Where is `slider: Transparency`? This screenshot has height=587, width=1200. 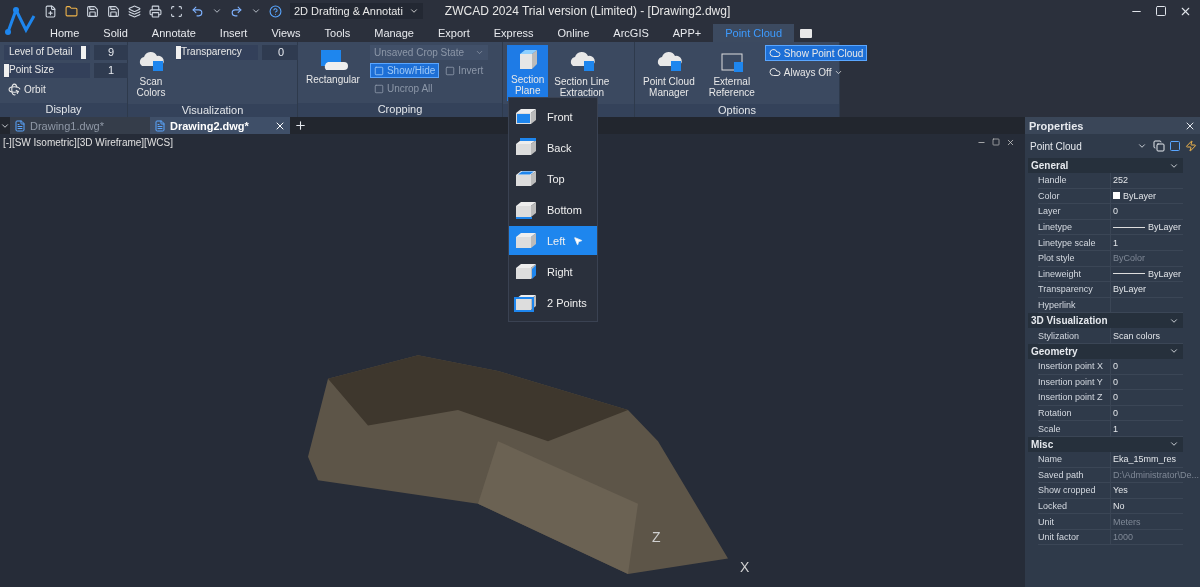 slider: Transparency is located at coordinates (217, 52).